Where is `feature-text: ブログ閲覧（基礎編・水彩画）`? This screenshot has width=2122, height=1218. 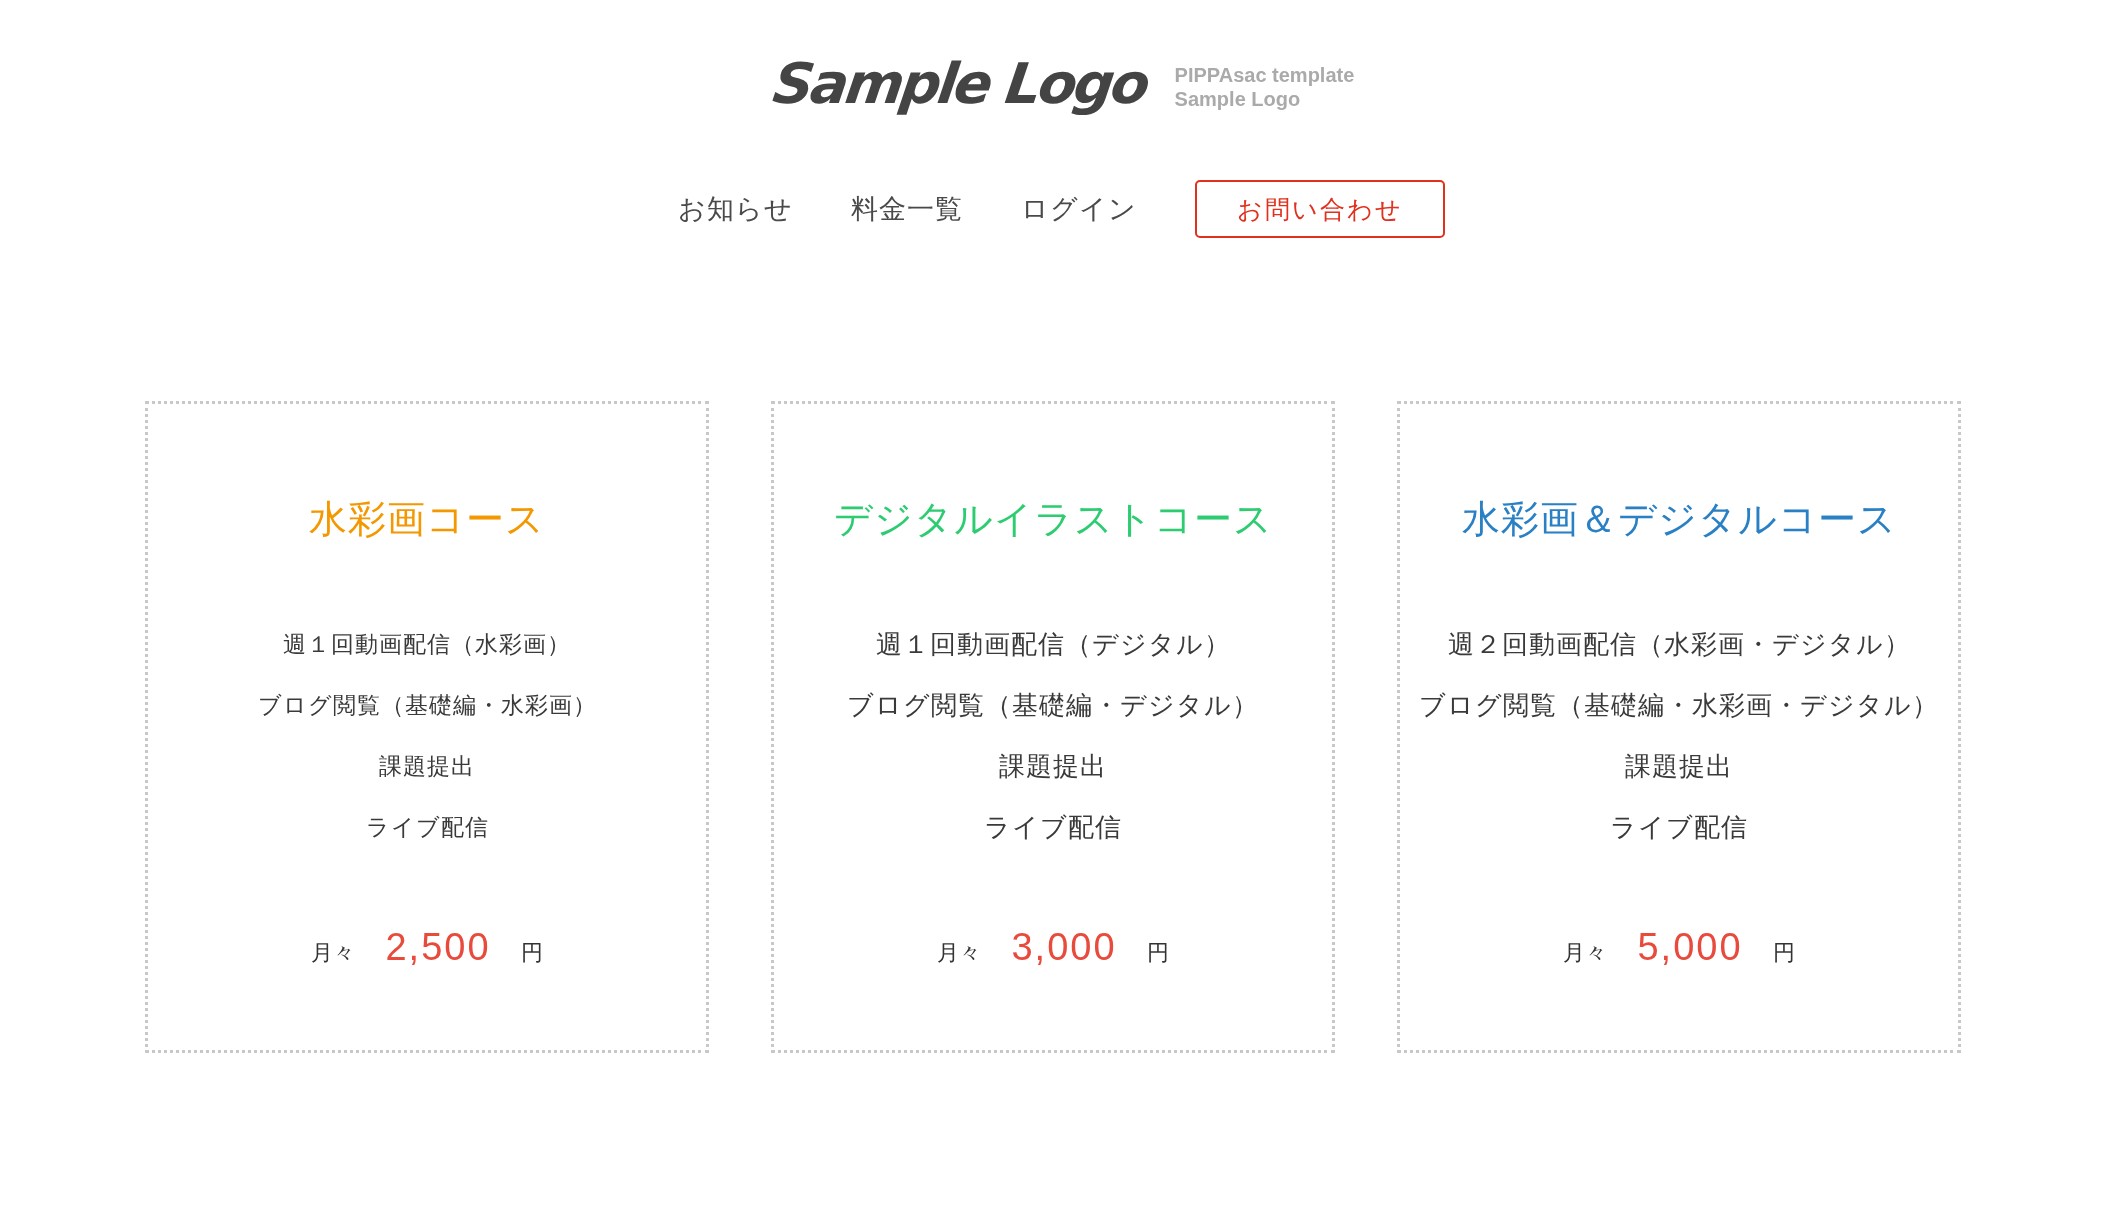
feature-text: ブログ閲覧（基礎編・水彩画） is located at coordinates (427, 705).